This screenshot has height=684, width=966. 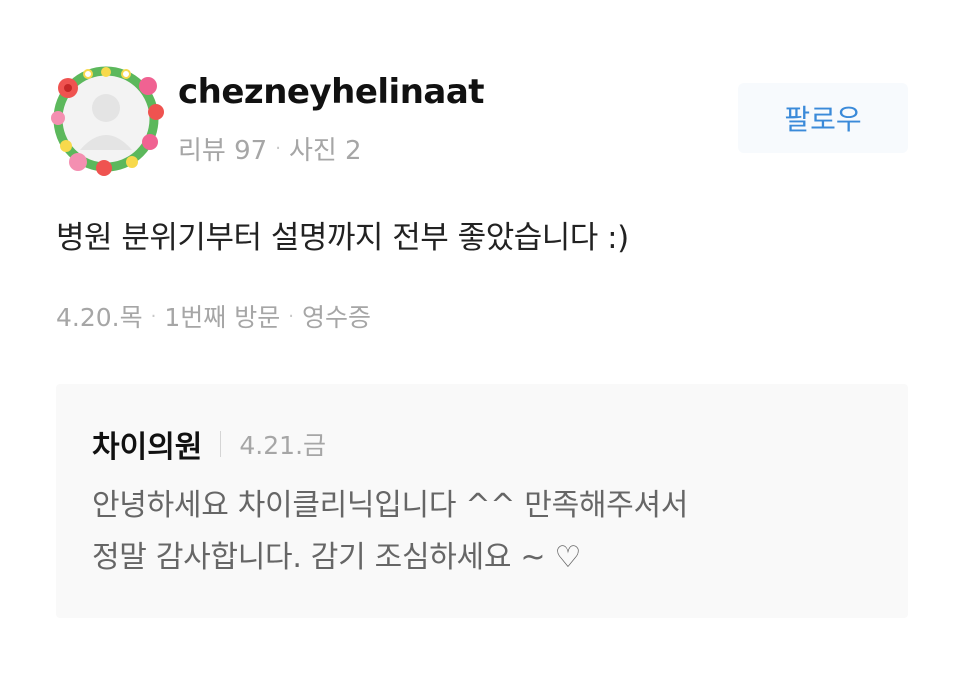 I want to click on user-stats: 리뷰 97 · 사진 2, so click(x=270, y=148).